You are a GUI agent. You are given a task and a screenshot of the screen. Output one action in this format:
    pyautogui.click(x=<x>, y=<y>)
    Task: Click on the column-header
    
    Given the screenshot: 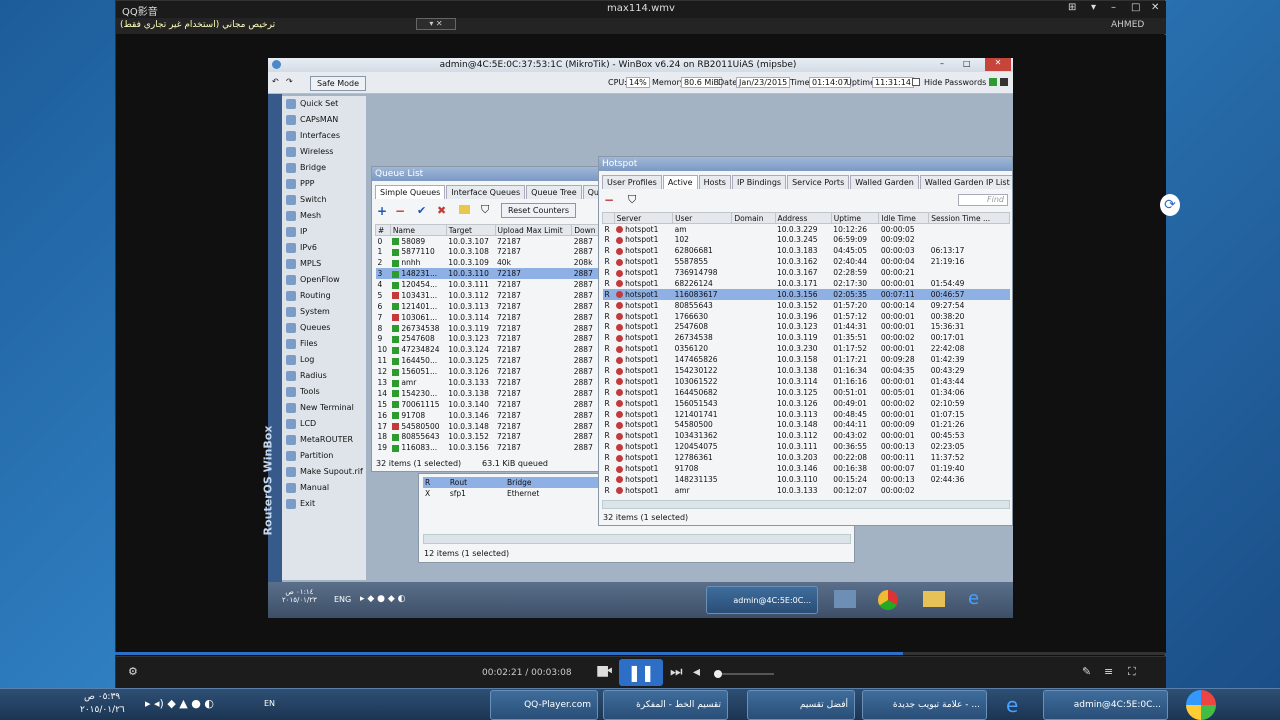 What is the action you would take?
    pyautogui.click(x=608, y=218)
    